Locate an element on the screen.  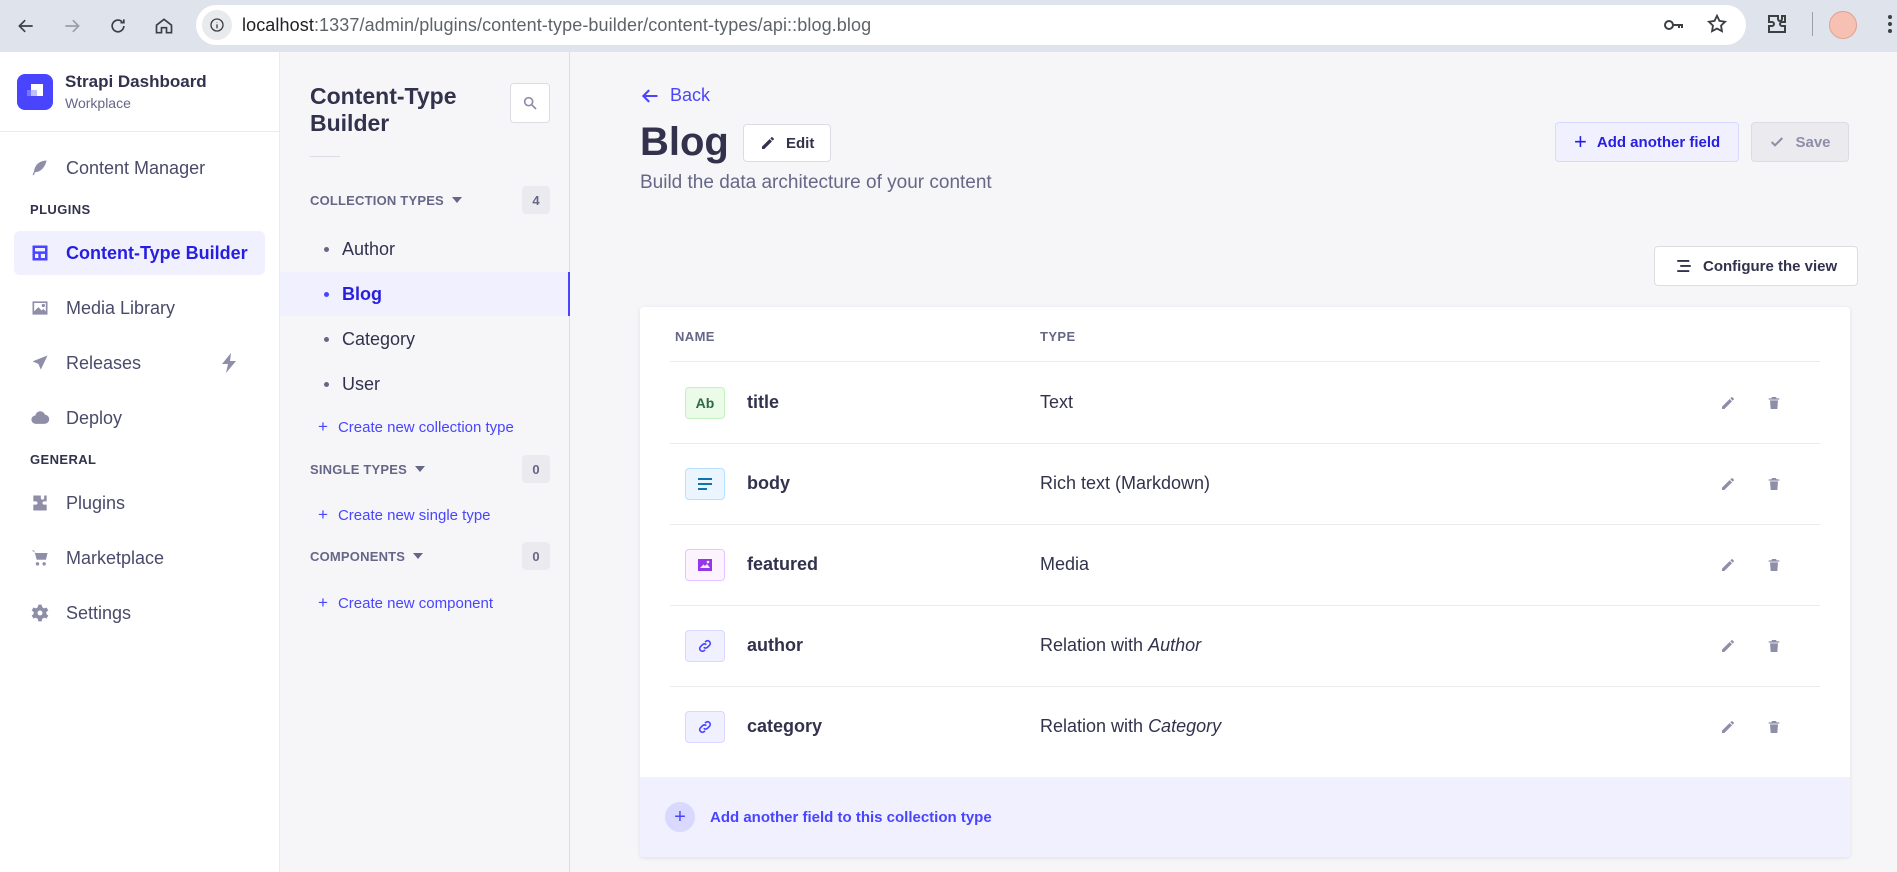
media-icon is located at coordinates (705, 565).